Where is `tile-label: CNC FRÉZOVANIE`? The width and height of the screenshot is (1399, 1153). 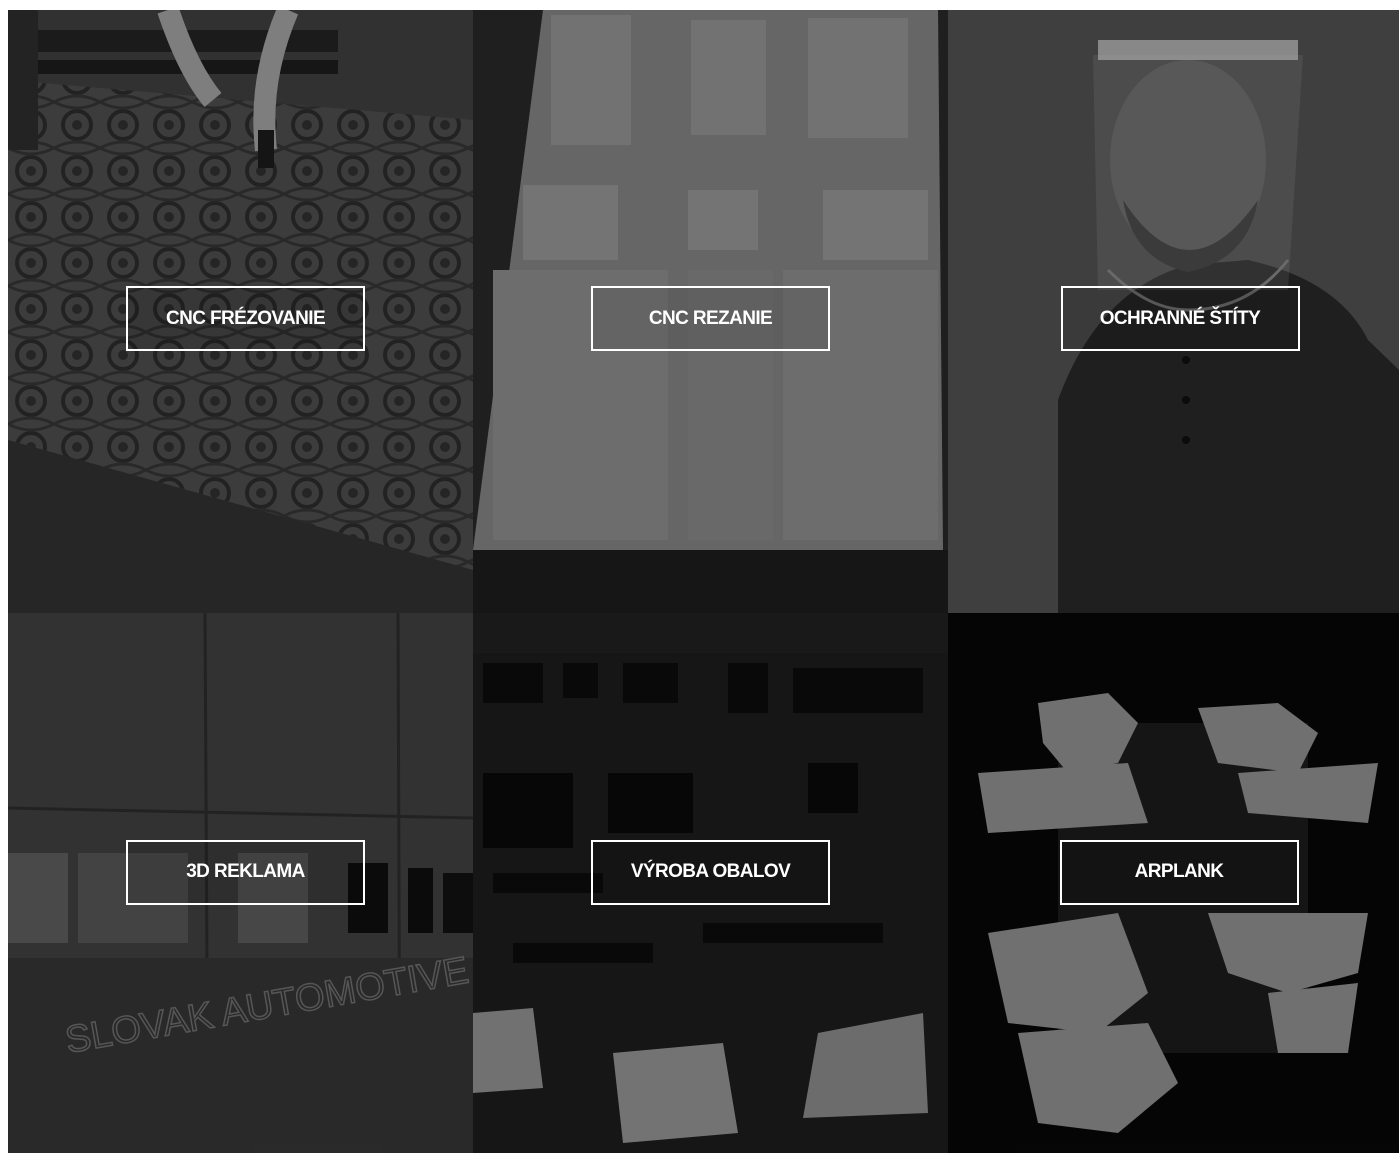 tile-label: CNC FRÉZOVANIE is located at coordinates (245, 318).